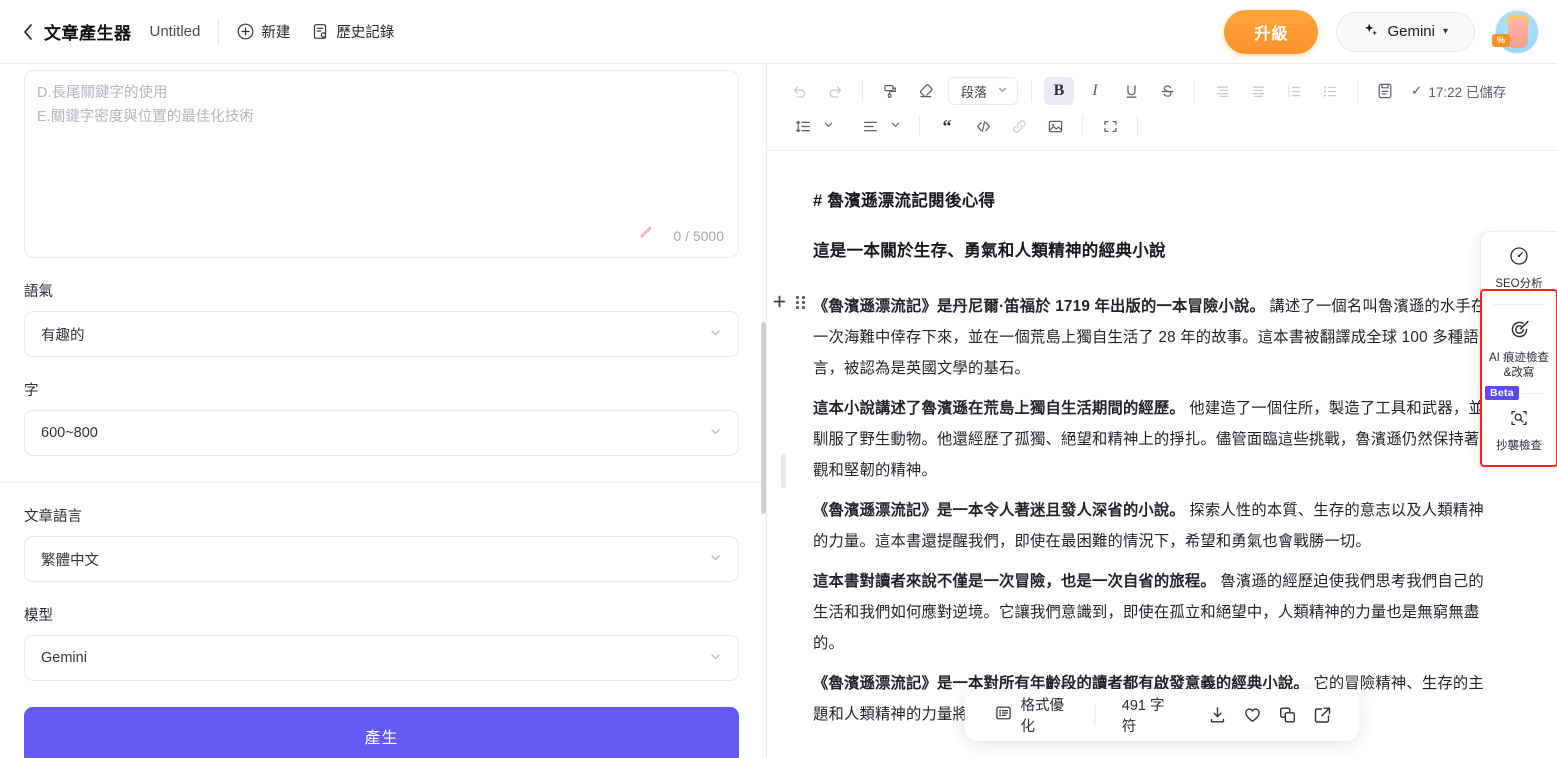 The width and height of the screenshot is (1557, 758). Describe the element at coordinates (28, 31) in the screenshot. I see `chevron-left-icon` at that location.